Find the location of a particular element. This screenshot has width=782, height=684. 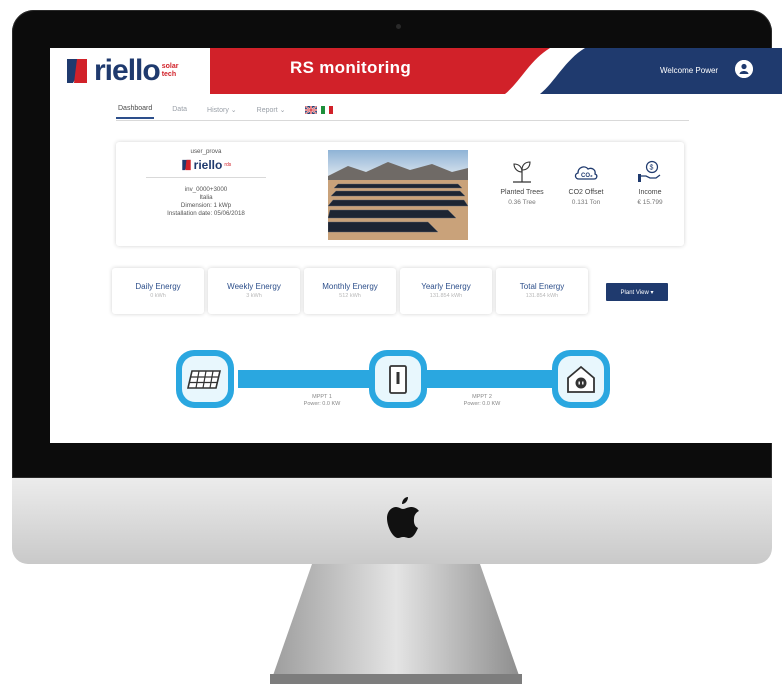

energy-total-value: 131.854 kWh is located at coordinates (542, 296).